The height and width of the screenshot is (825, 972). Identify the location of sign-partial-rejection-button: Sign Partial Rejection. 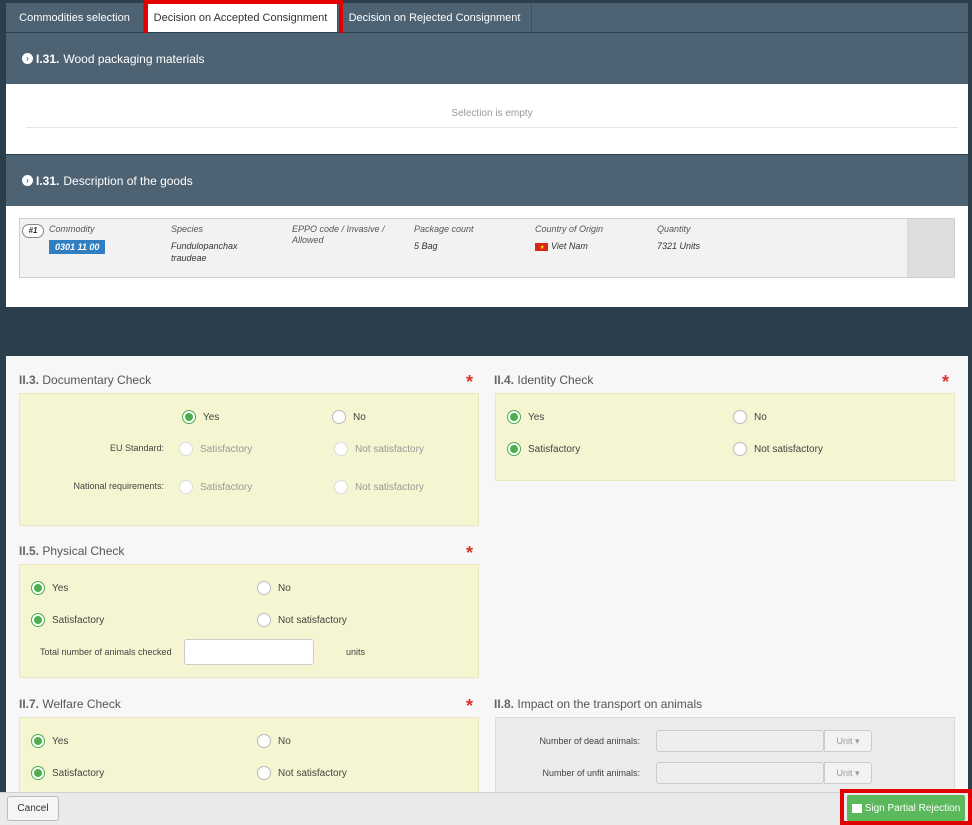
(906, 808).